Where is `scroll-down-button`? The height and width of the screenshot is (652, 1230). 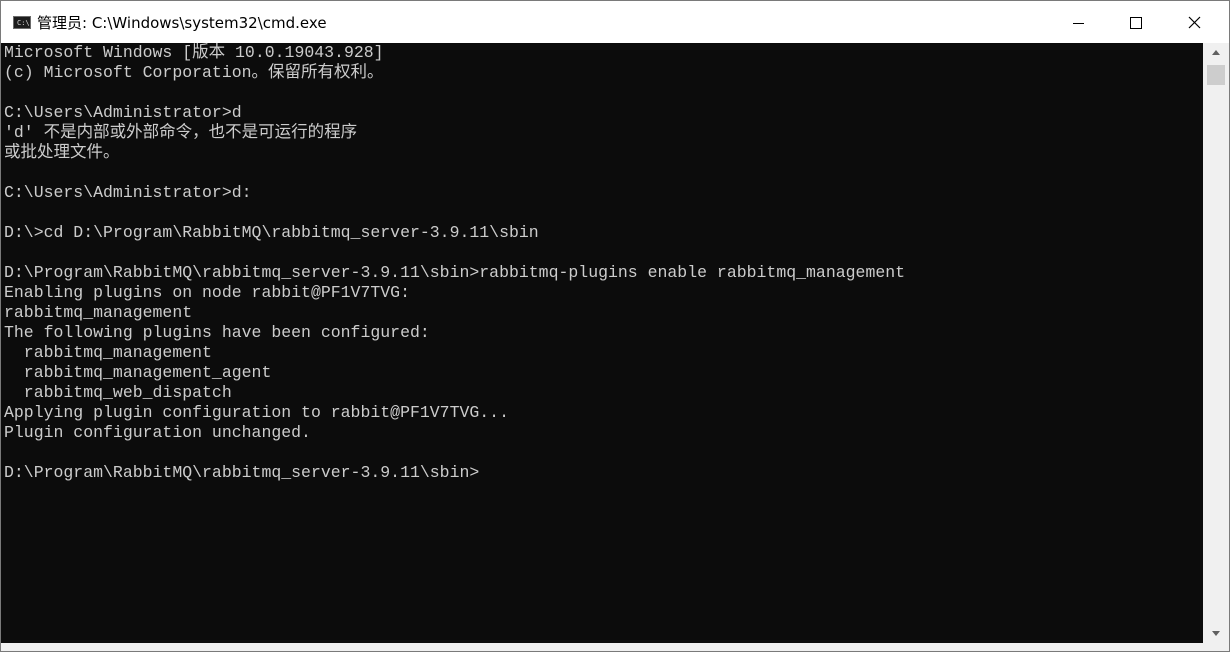
scroll-down-button is located at coordinates (1216, 634).